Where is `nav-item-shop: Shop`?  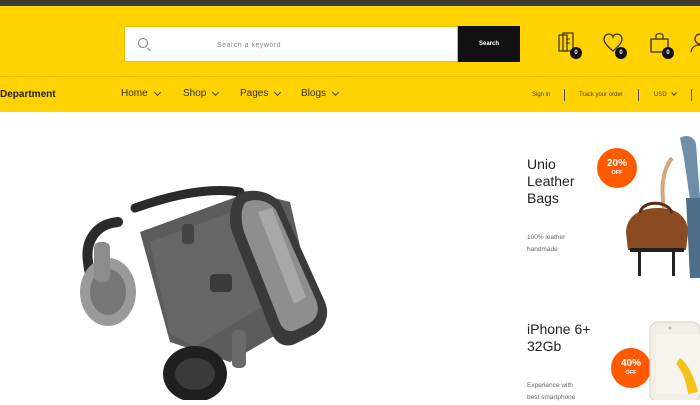 nav-item-shop: Shop is located at coordinates (201, 93).